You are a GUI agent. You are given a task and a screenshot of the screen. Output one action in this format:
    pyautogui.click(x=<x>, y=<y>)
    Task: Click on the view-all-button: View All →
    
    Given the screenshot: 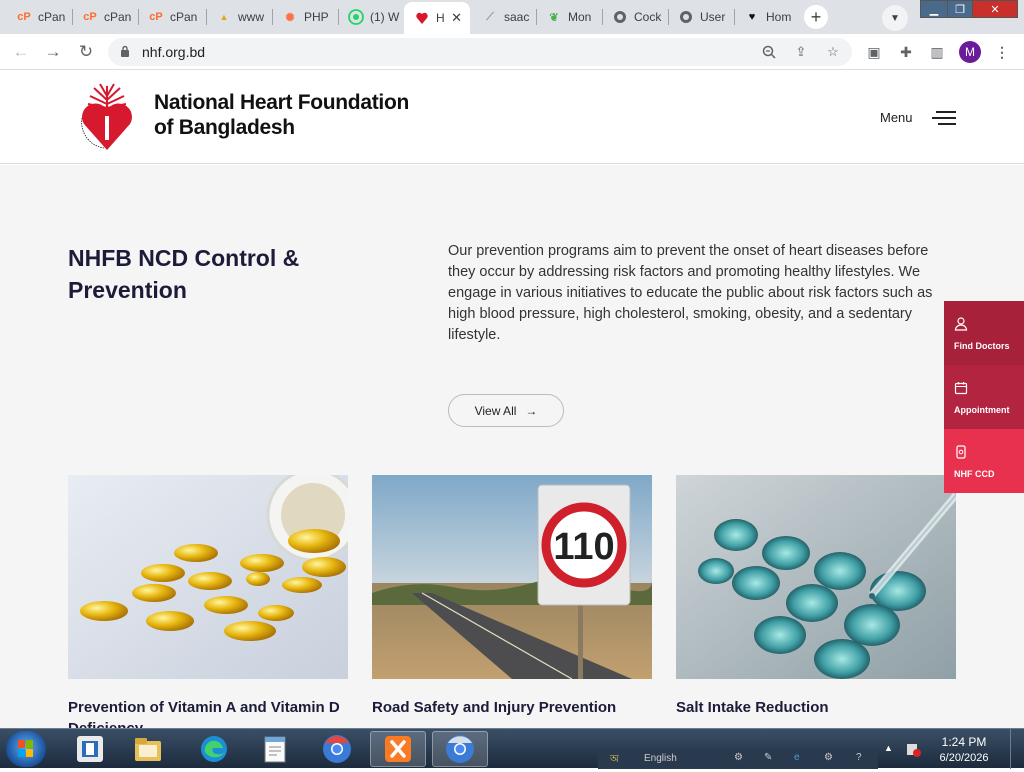 What is the action you would take?
    pyautogui.click(x=506, y=410)
    